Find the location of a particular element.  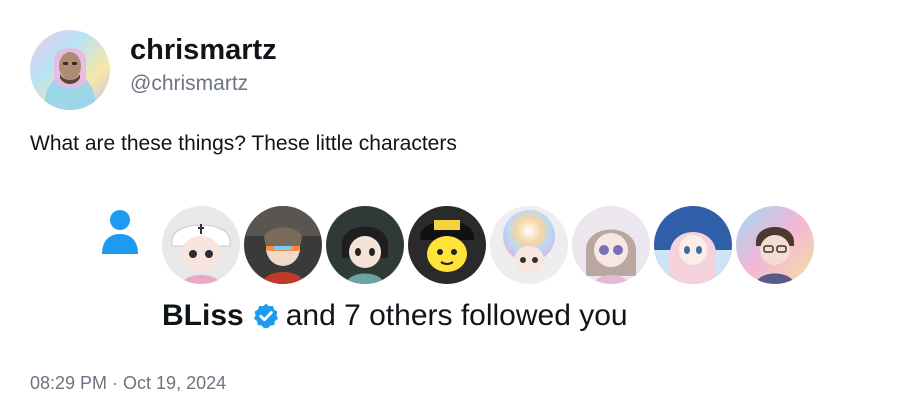

tweet-timestamp: 08:29 PM · Oct 19, 2024 is located at coordinates (128, 383).